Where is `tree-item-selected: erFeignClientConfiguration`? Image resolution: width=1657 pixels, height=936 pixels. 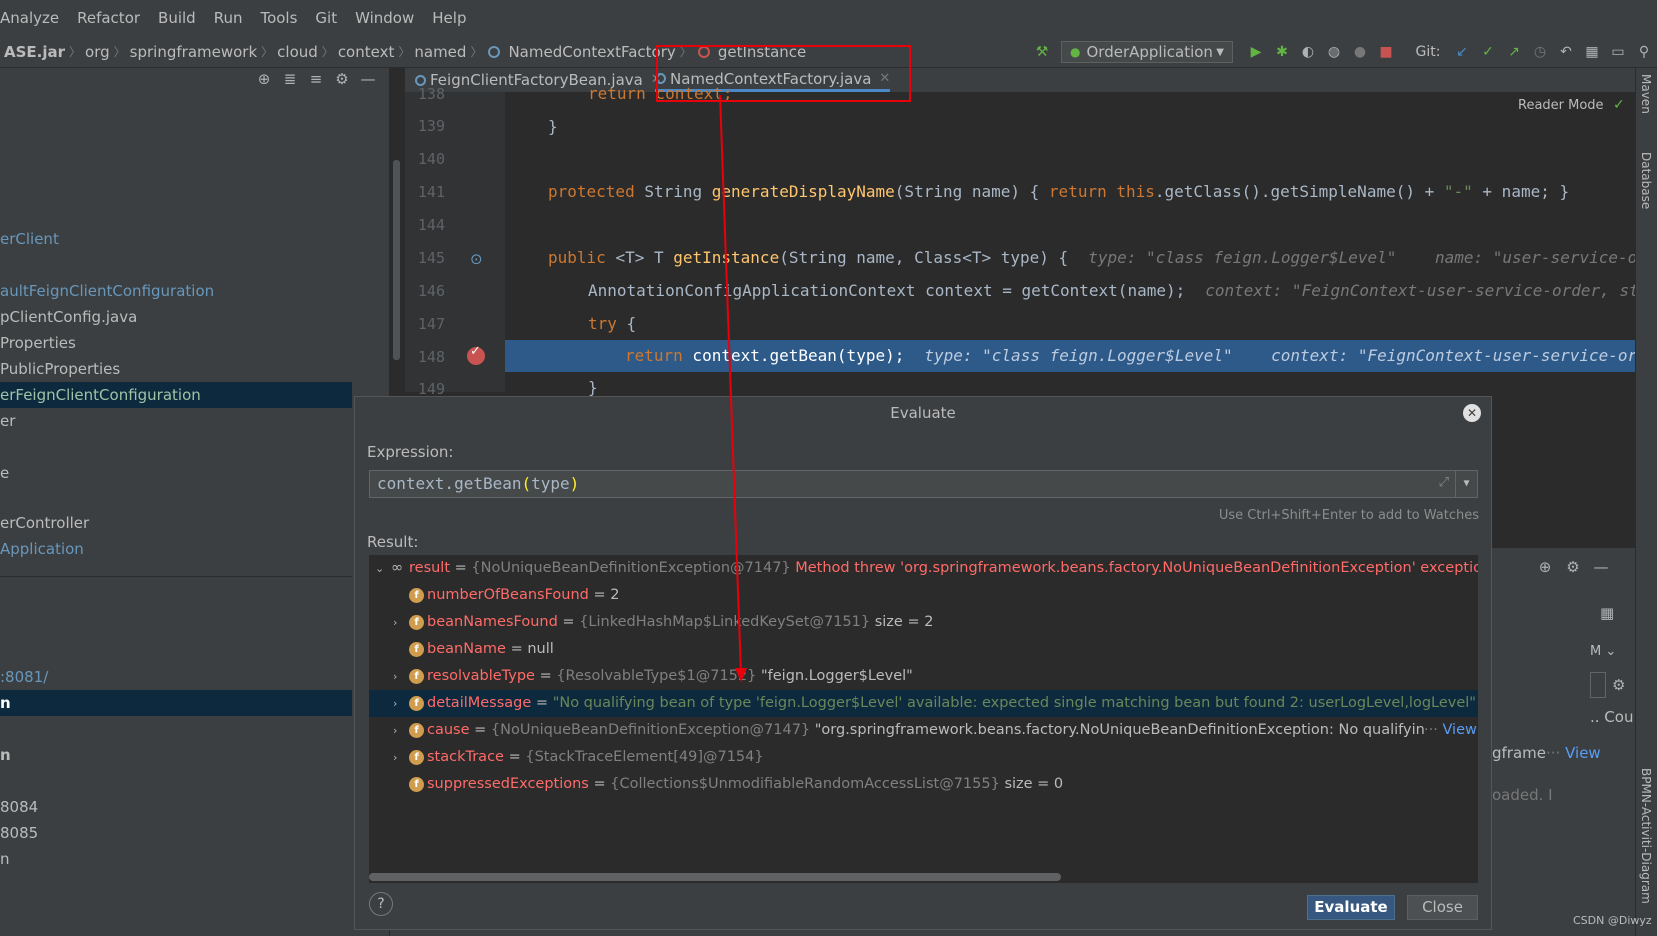 tree-item-selected: erFeignClientConfiguration is located at coordinates (176, 395).